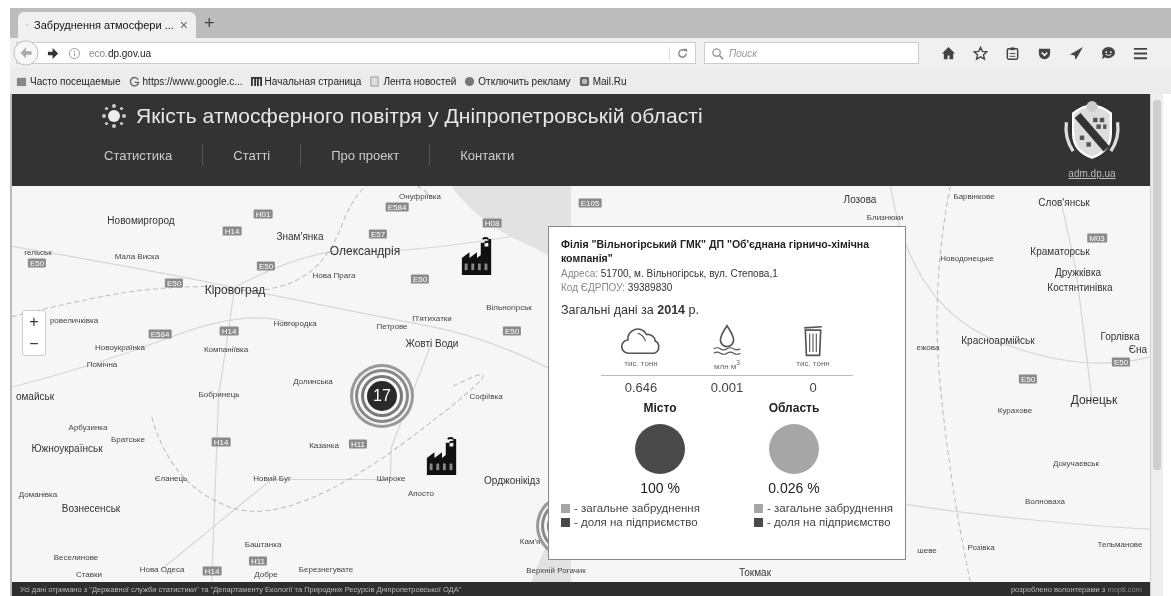  Describe the element at coordinates (1015, 410) in the screenshot. I see `city-label: Курахове` at that location.